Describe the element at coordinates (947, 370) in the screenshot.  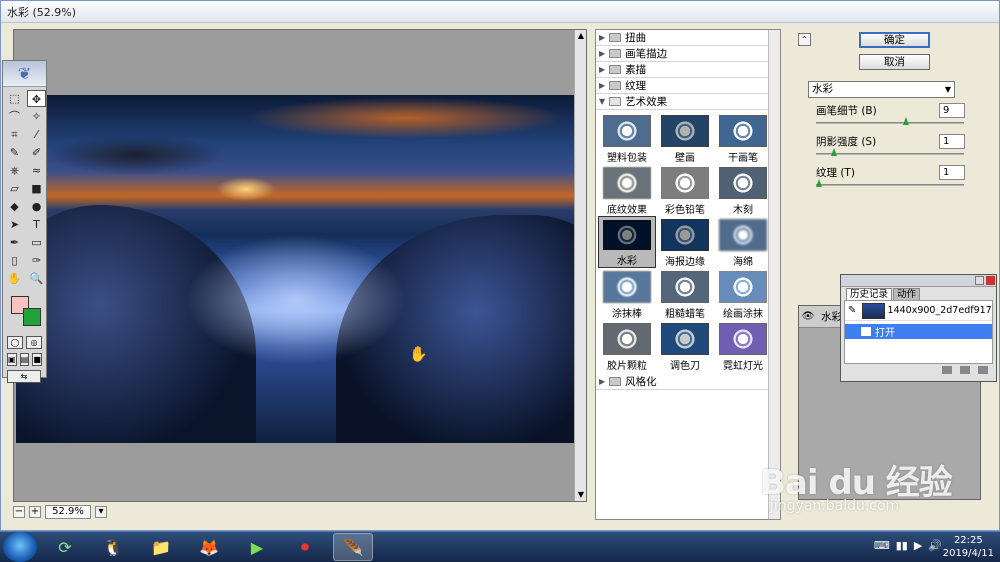
I see `new-document-icon` at that location.